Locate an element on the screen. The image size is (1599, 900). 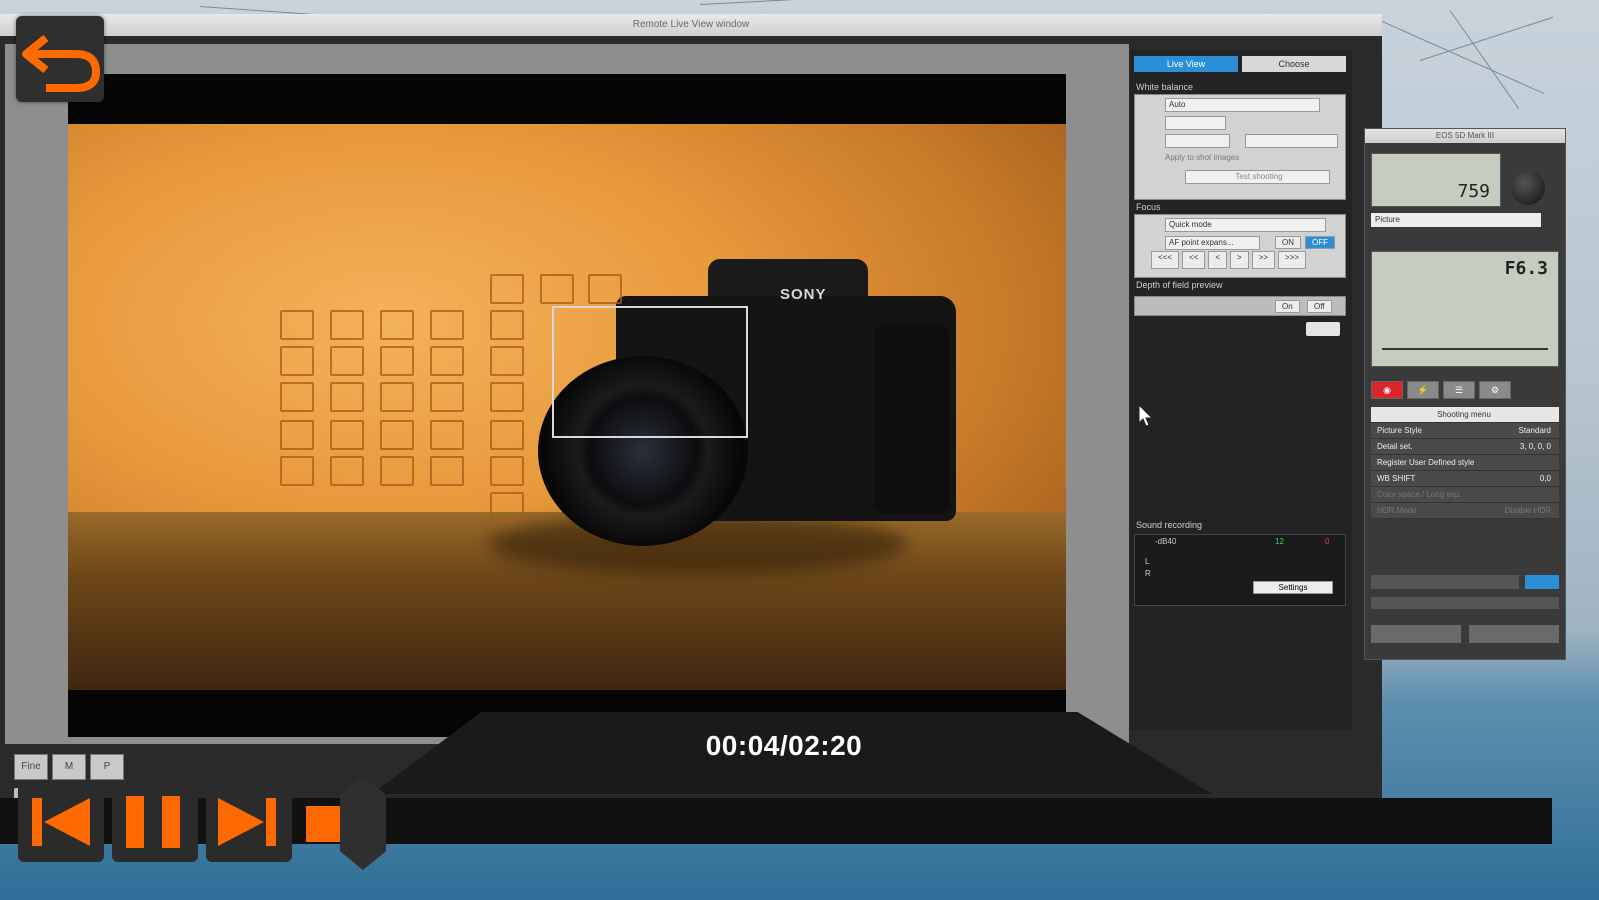
panel-toggle-button is located at coordinates (1323, 329).